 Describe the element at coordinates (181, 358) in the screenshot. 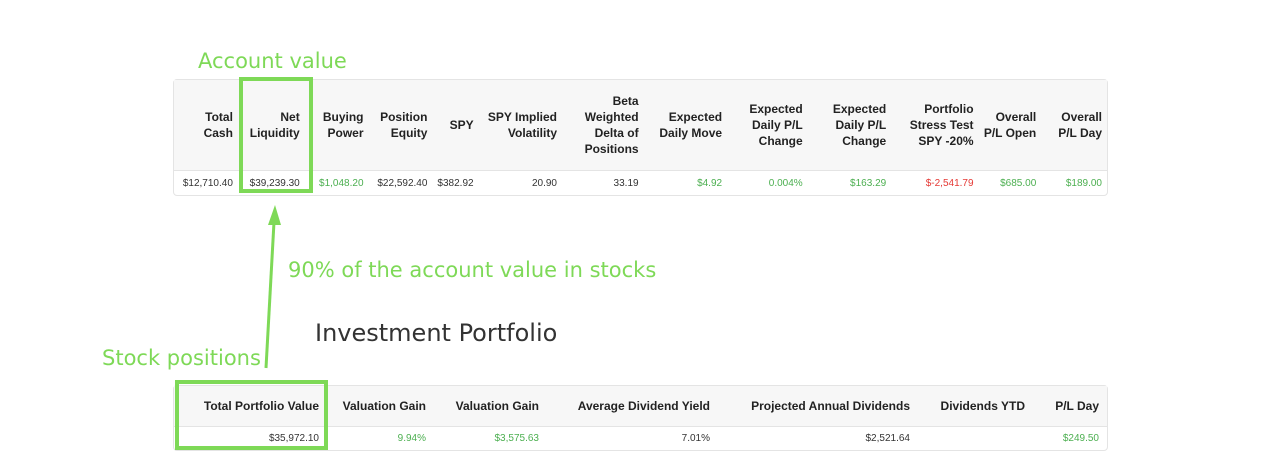

I see `annotation-stock-positions: Stock positions` at that location.